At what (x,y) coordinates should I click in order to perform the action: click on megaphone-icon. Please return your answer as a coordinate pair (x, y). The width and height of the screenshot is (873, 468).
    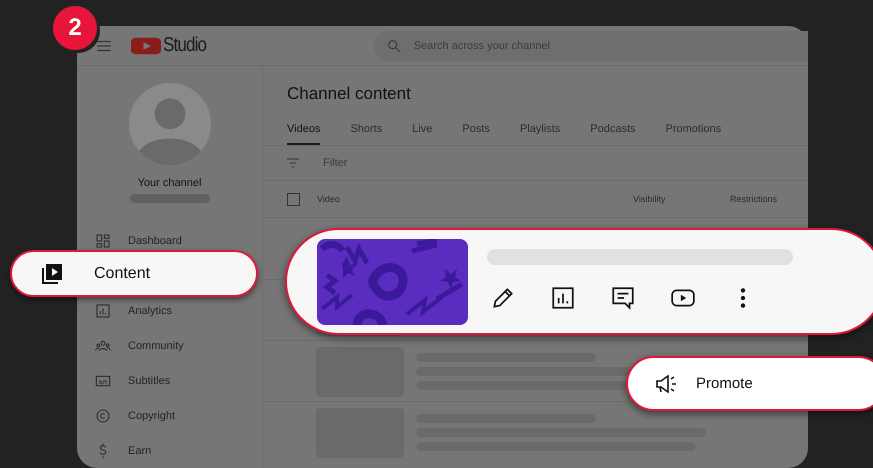
    Looking at the image, I should click on (666, 384).